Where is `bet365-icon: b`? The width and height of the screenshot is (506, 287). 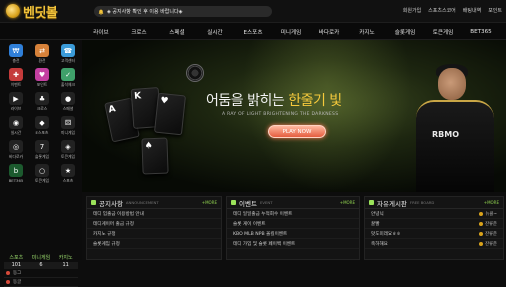 bet365-icon: b is located at coordinates (16, 170).